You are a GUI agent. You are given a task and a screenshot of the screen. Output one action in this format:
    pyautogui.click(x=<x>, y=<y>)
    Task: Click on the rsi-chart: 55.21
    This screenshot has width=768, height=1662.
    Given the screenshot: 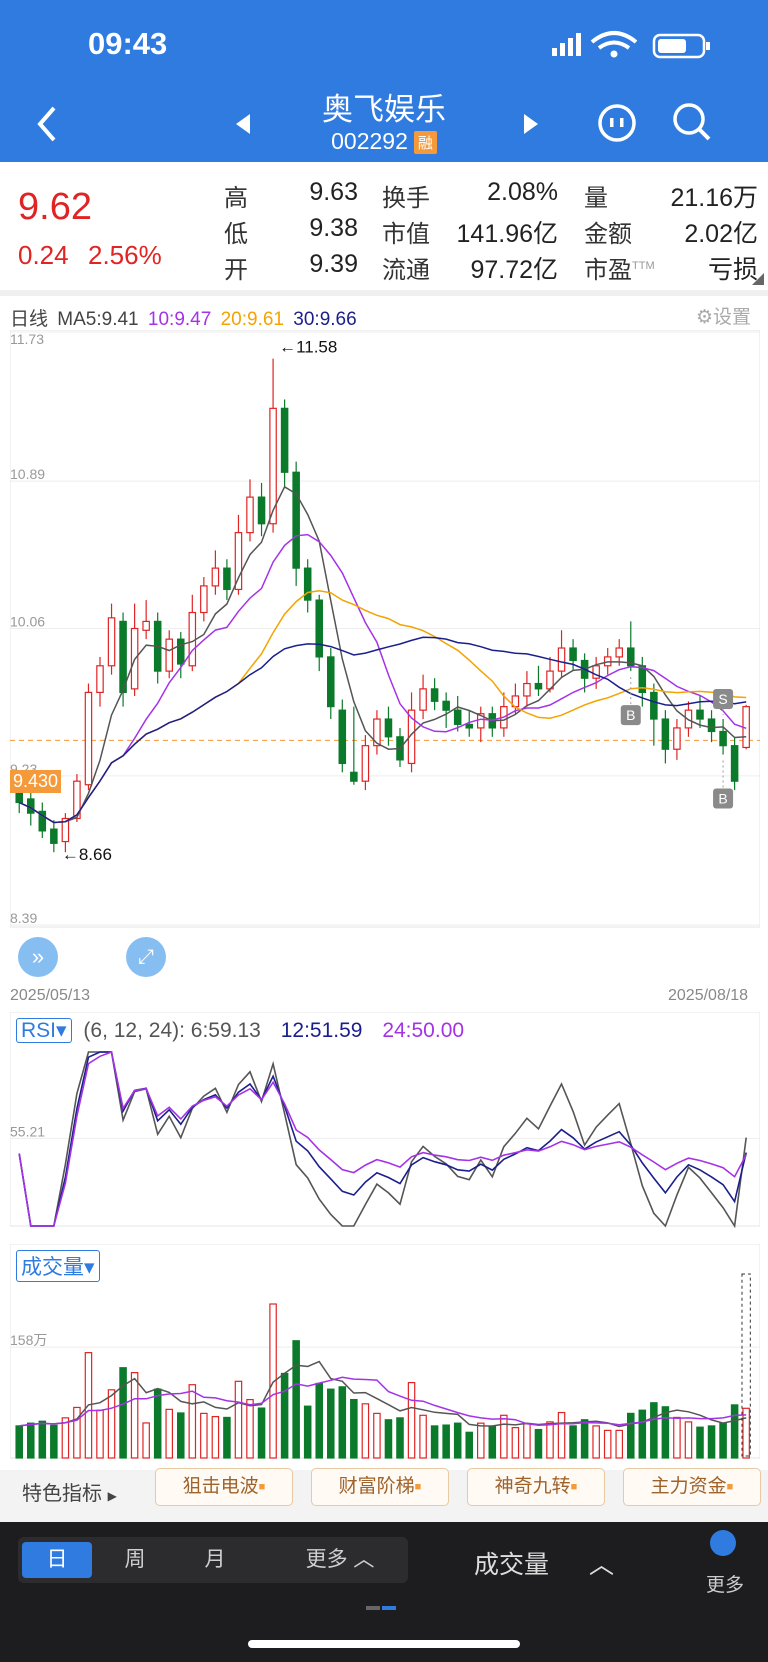 What is the action you would take?
    pyautogui.click(x=385, y=1120)
    